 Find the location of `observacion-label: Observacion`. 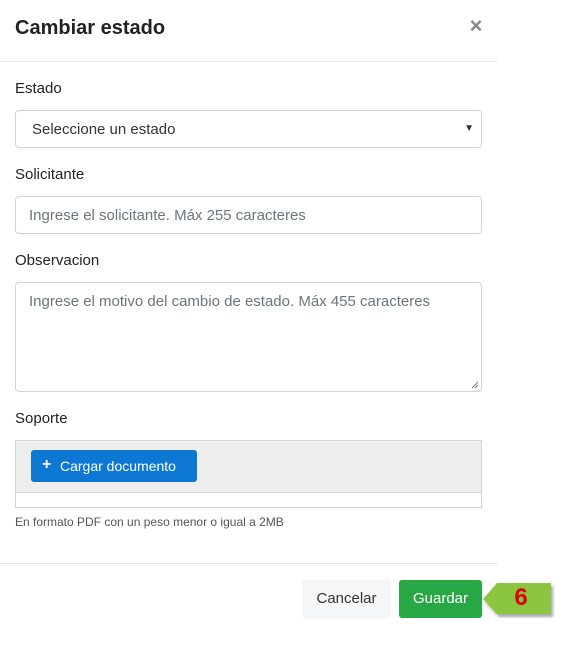

observacion-label: Observacion is located at coordinates (57, 260).